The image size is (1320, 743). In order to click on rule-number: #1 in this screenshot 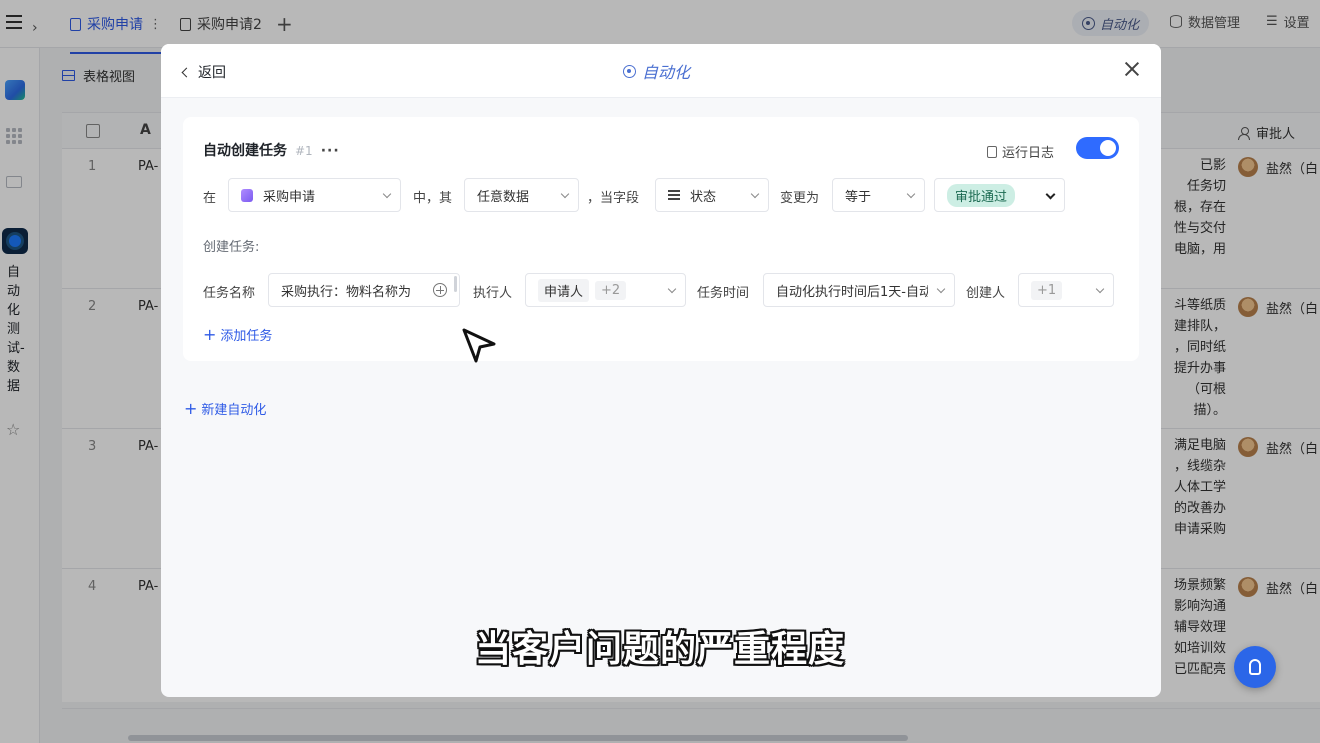, I will do `click(304, 151)`.